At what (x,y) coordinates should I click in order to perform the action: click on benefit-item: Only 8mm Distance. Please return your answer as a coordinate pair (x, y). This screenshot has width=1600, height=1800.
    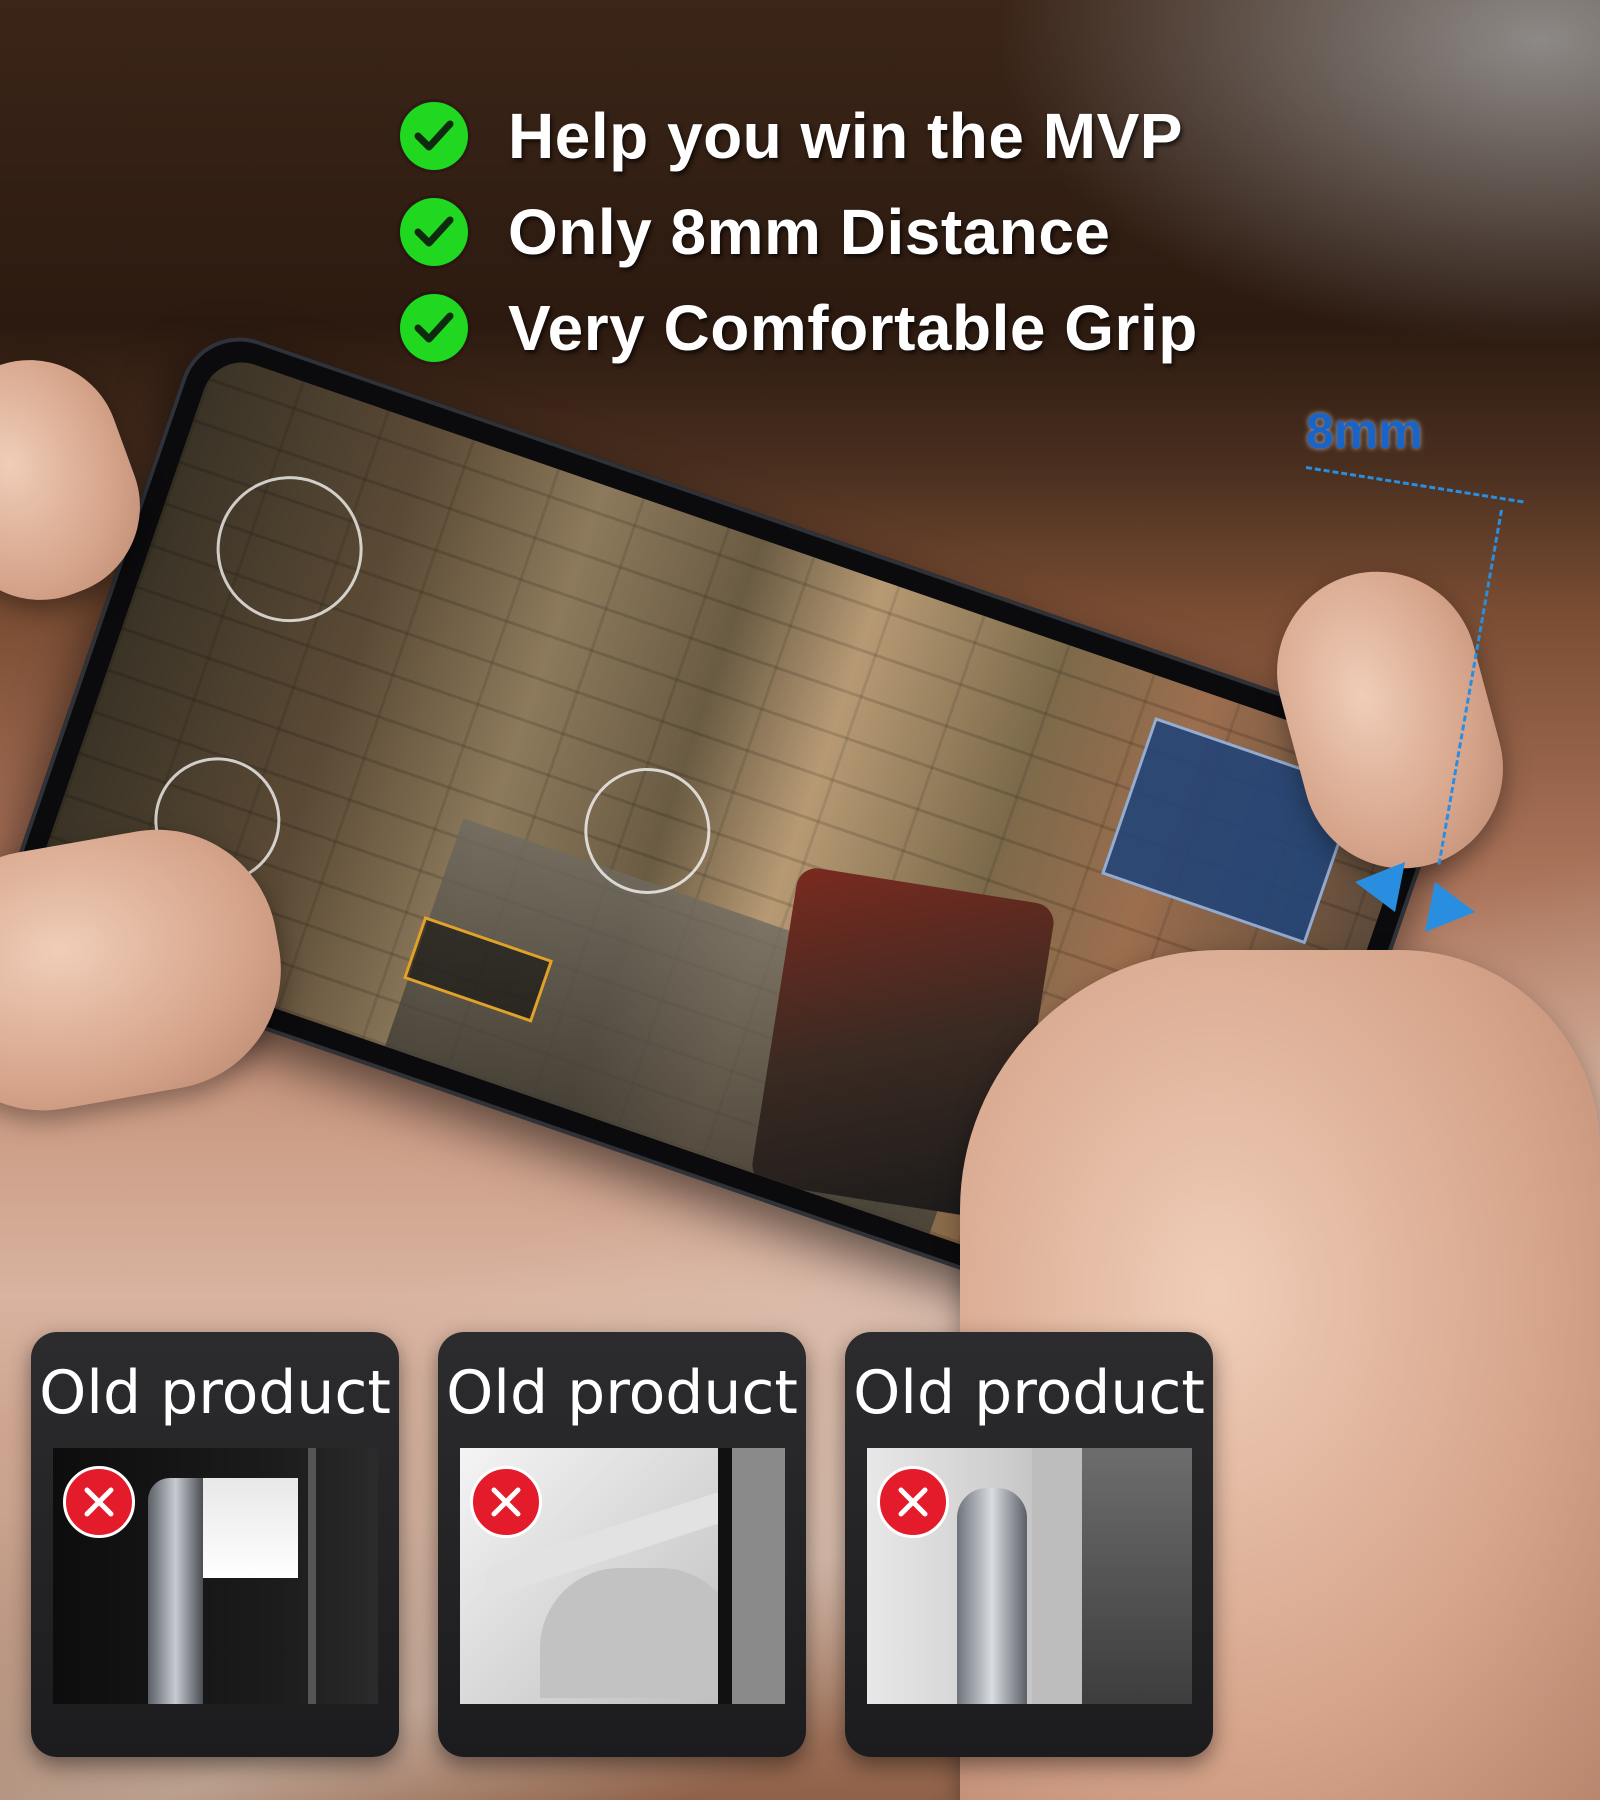
    Looking at the image, I should click on (799, 232).